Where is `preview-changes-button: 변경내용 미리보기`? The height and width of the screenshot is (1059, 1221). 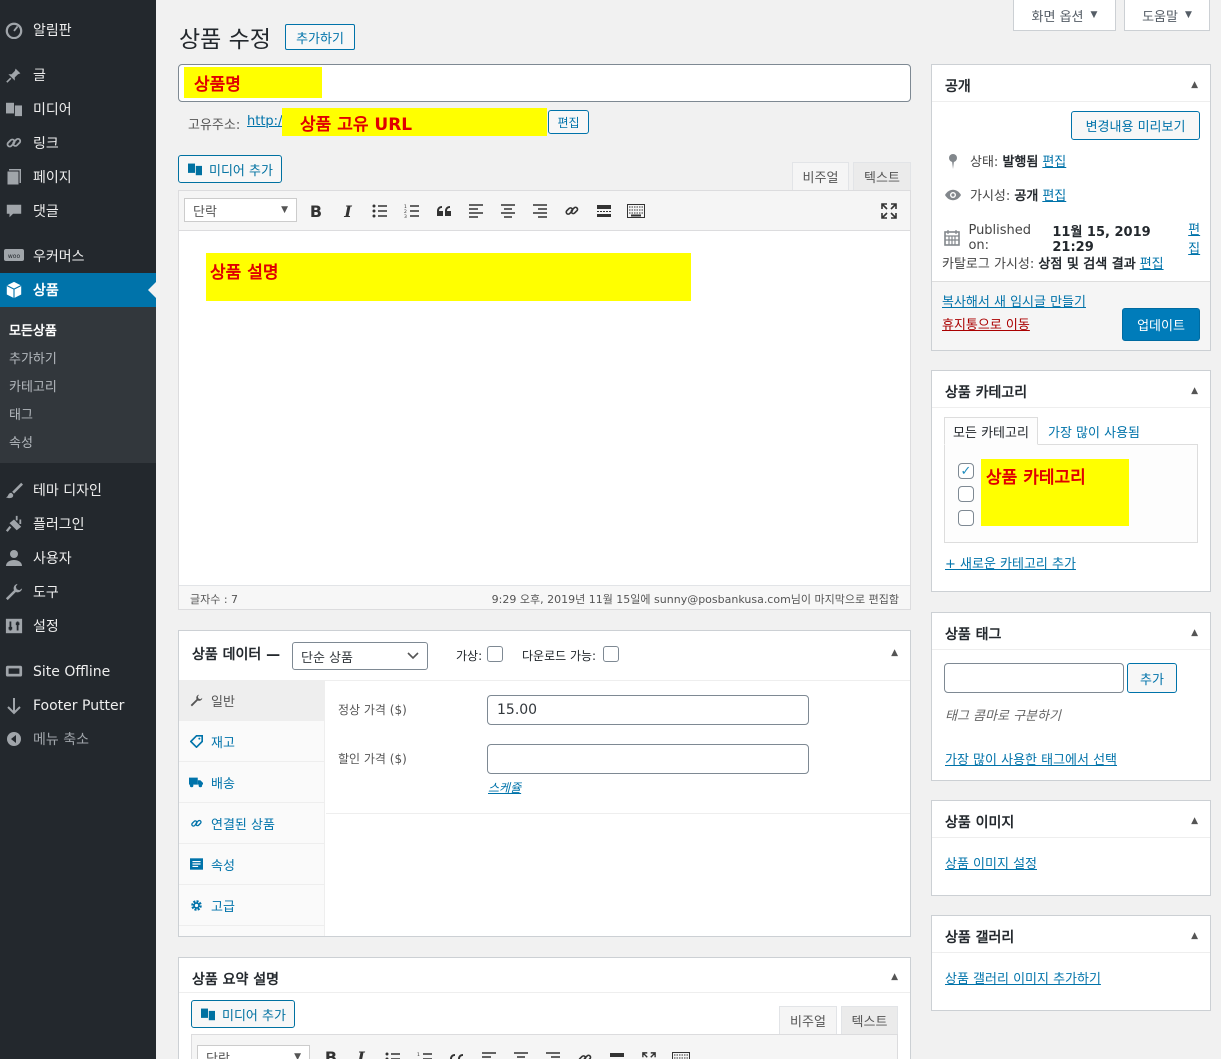 preview-changes-button: 변경내용 미리보기 is located at coordinates (1135, 125).